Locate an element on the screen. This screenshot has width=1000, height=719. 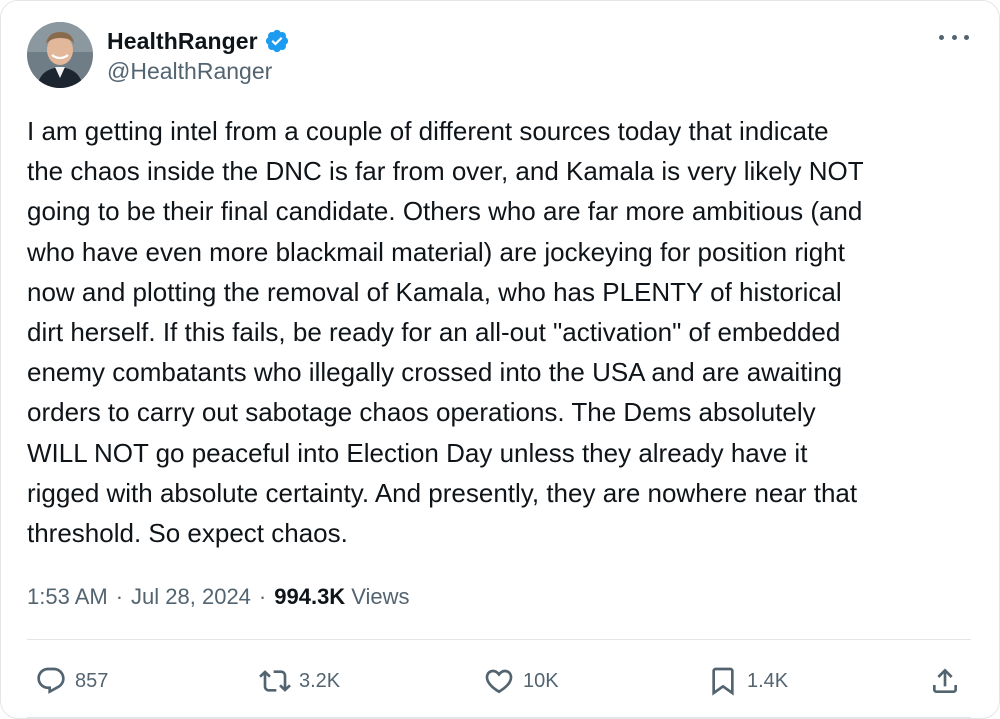
more-options-icon is located at coordinates (954, 37).